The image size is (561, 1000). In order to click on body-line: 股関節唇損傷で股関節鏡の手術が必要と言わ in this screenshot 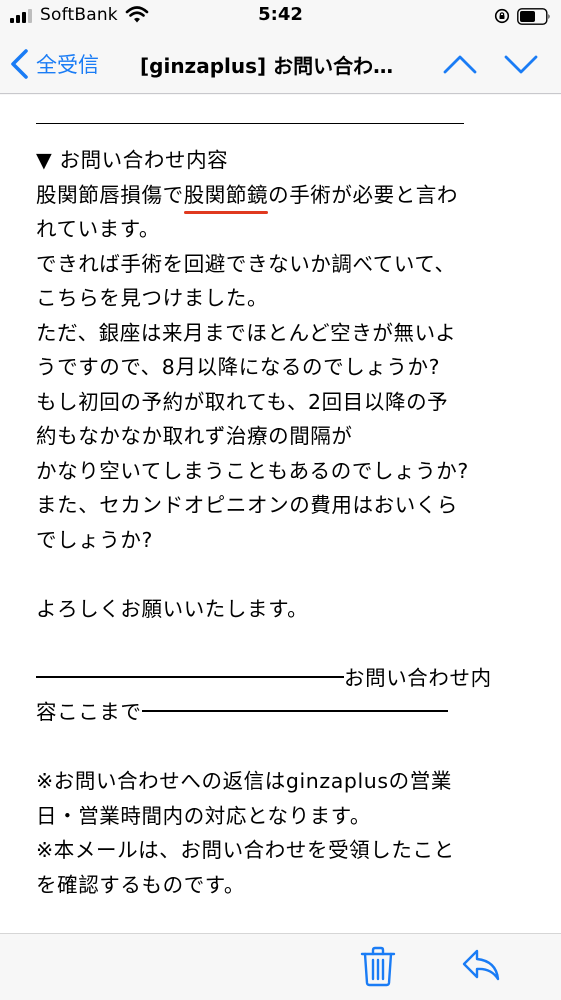, I will do `click(286, 196)`.